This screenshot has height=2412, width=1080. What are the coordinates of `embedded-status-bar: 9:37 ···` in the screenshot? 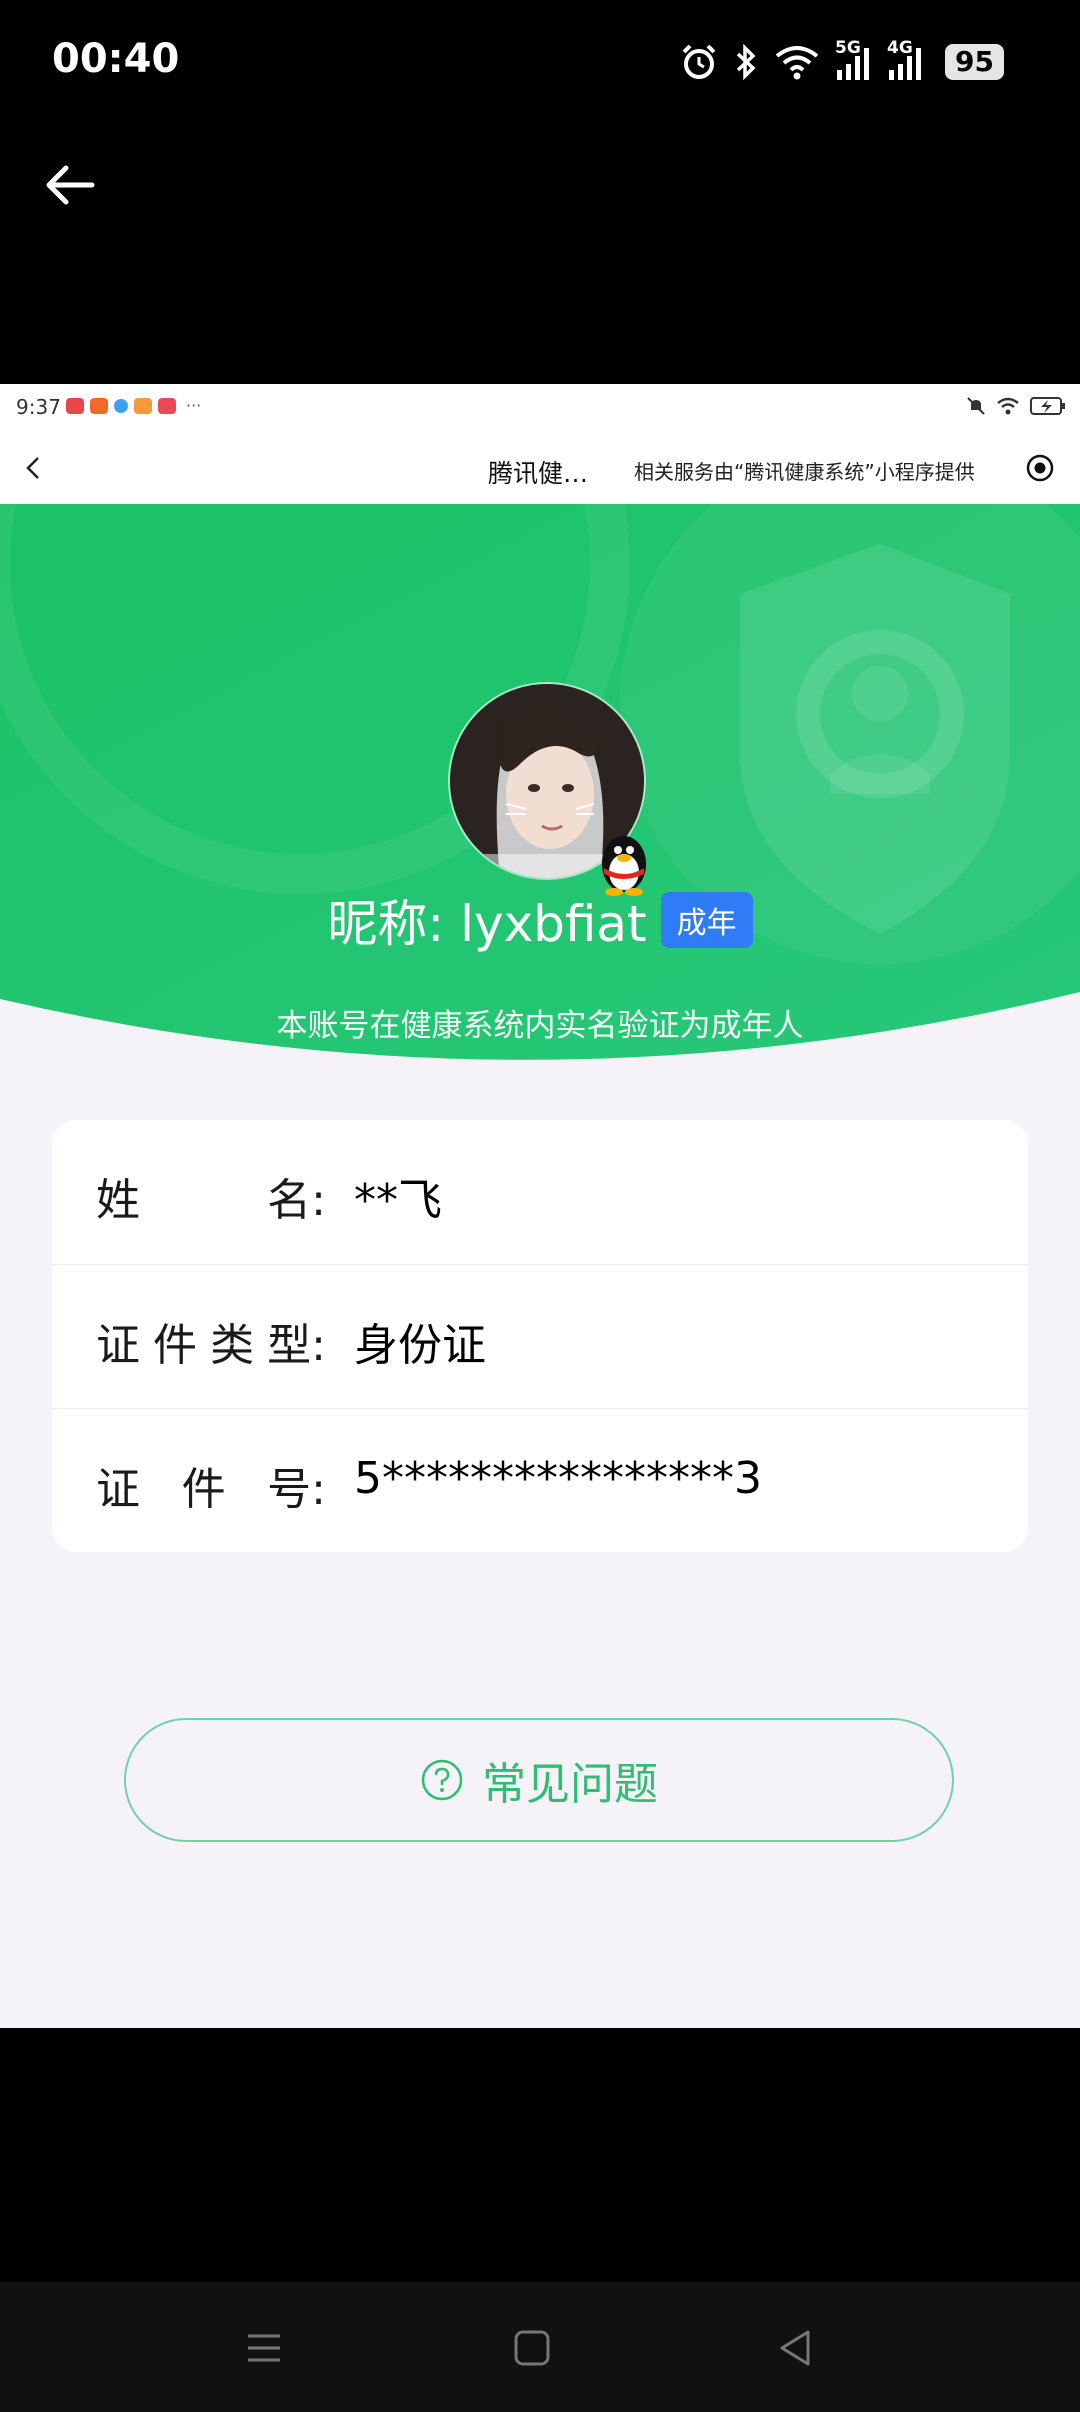 It's located at (540, 408).